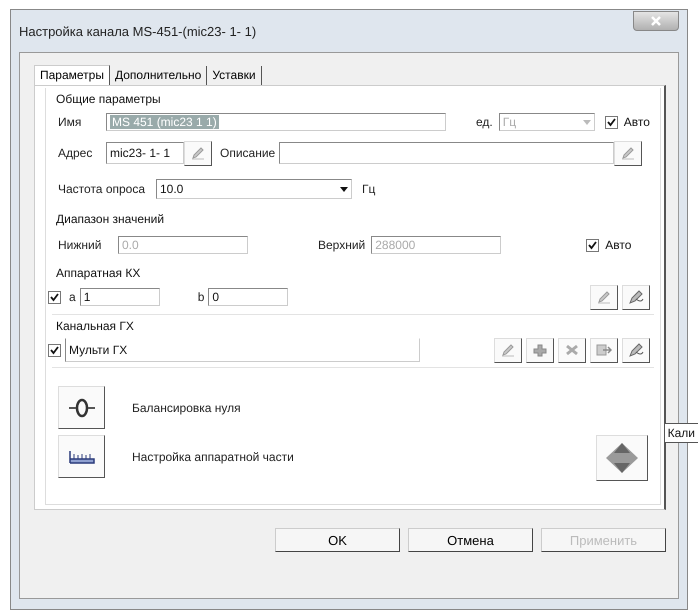 This screenshot has height=613, width=698. I want to click on section-title: Аппаратная КХ, so click(98, 273).